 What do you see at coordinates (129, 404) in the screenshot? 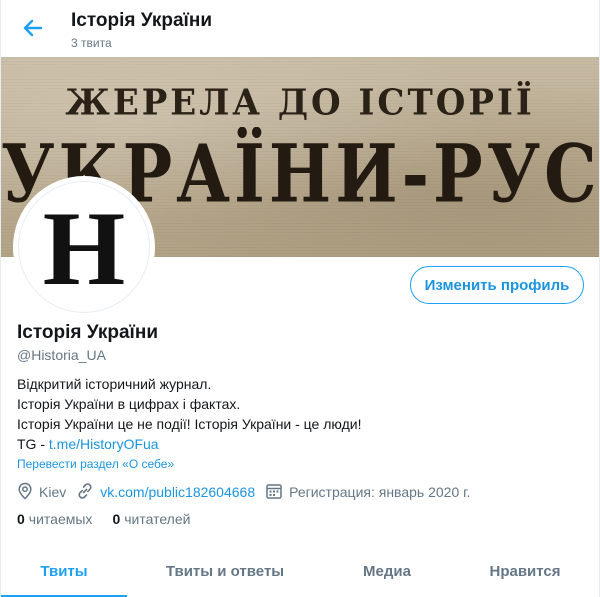
I see `bio-line: Історія України в цифрах і фактах.` at bounding box center [129, 404].